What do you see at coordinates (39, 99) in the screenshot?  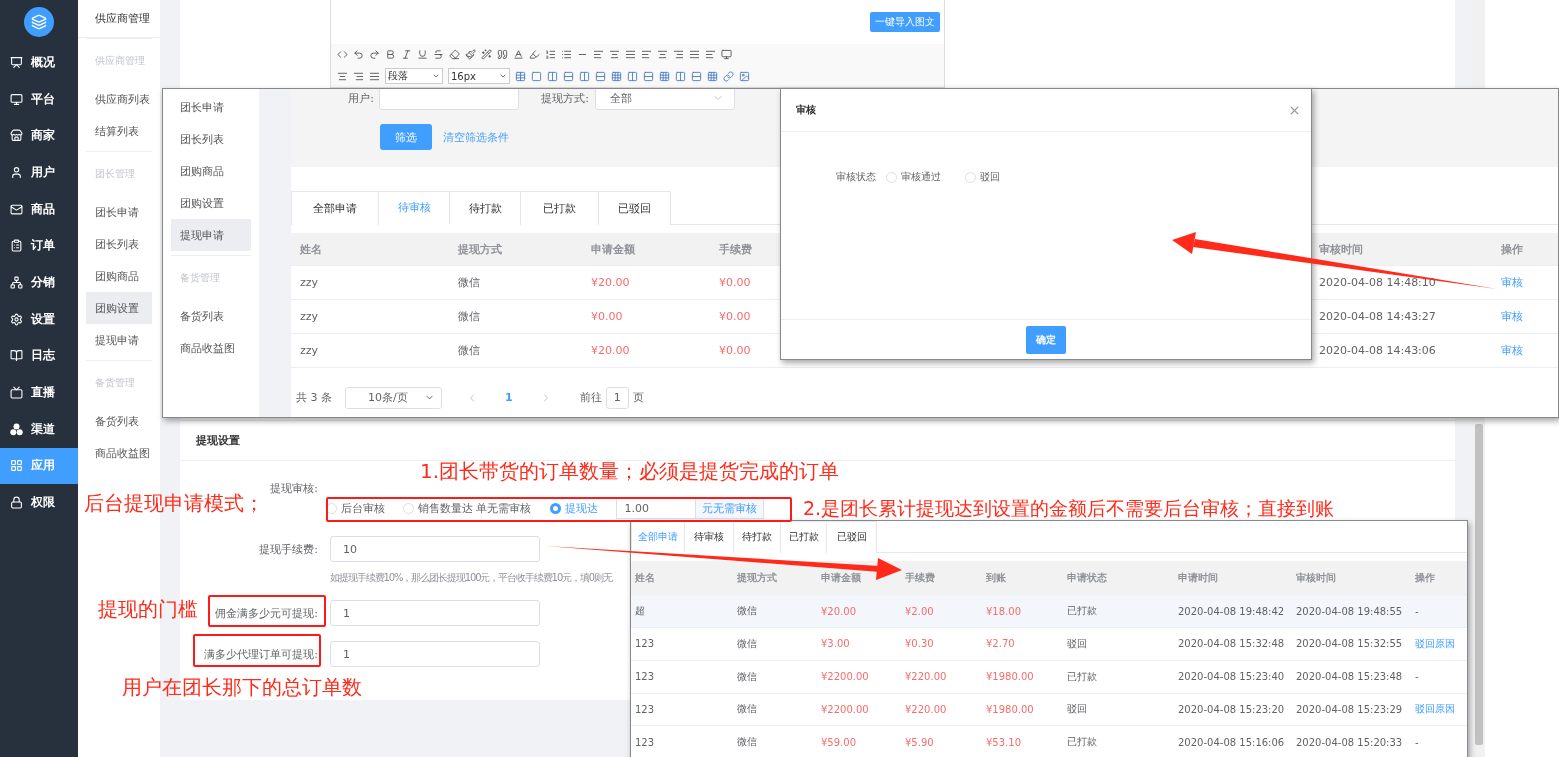 I see `nav-item: 平台` at bounding box center [39, 99].